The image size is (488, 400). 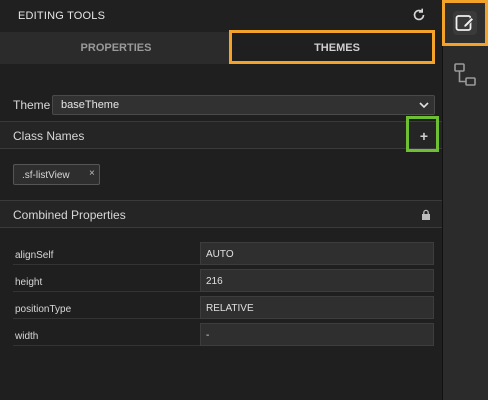 What do you see at coordinates (317, 253) in the screenshot?
I see `property-value-field: AUTO` at bounding box center [317, 253].